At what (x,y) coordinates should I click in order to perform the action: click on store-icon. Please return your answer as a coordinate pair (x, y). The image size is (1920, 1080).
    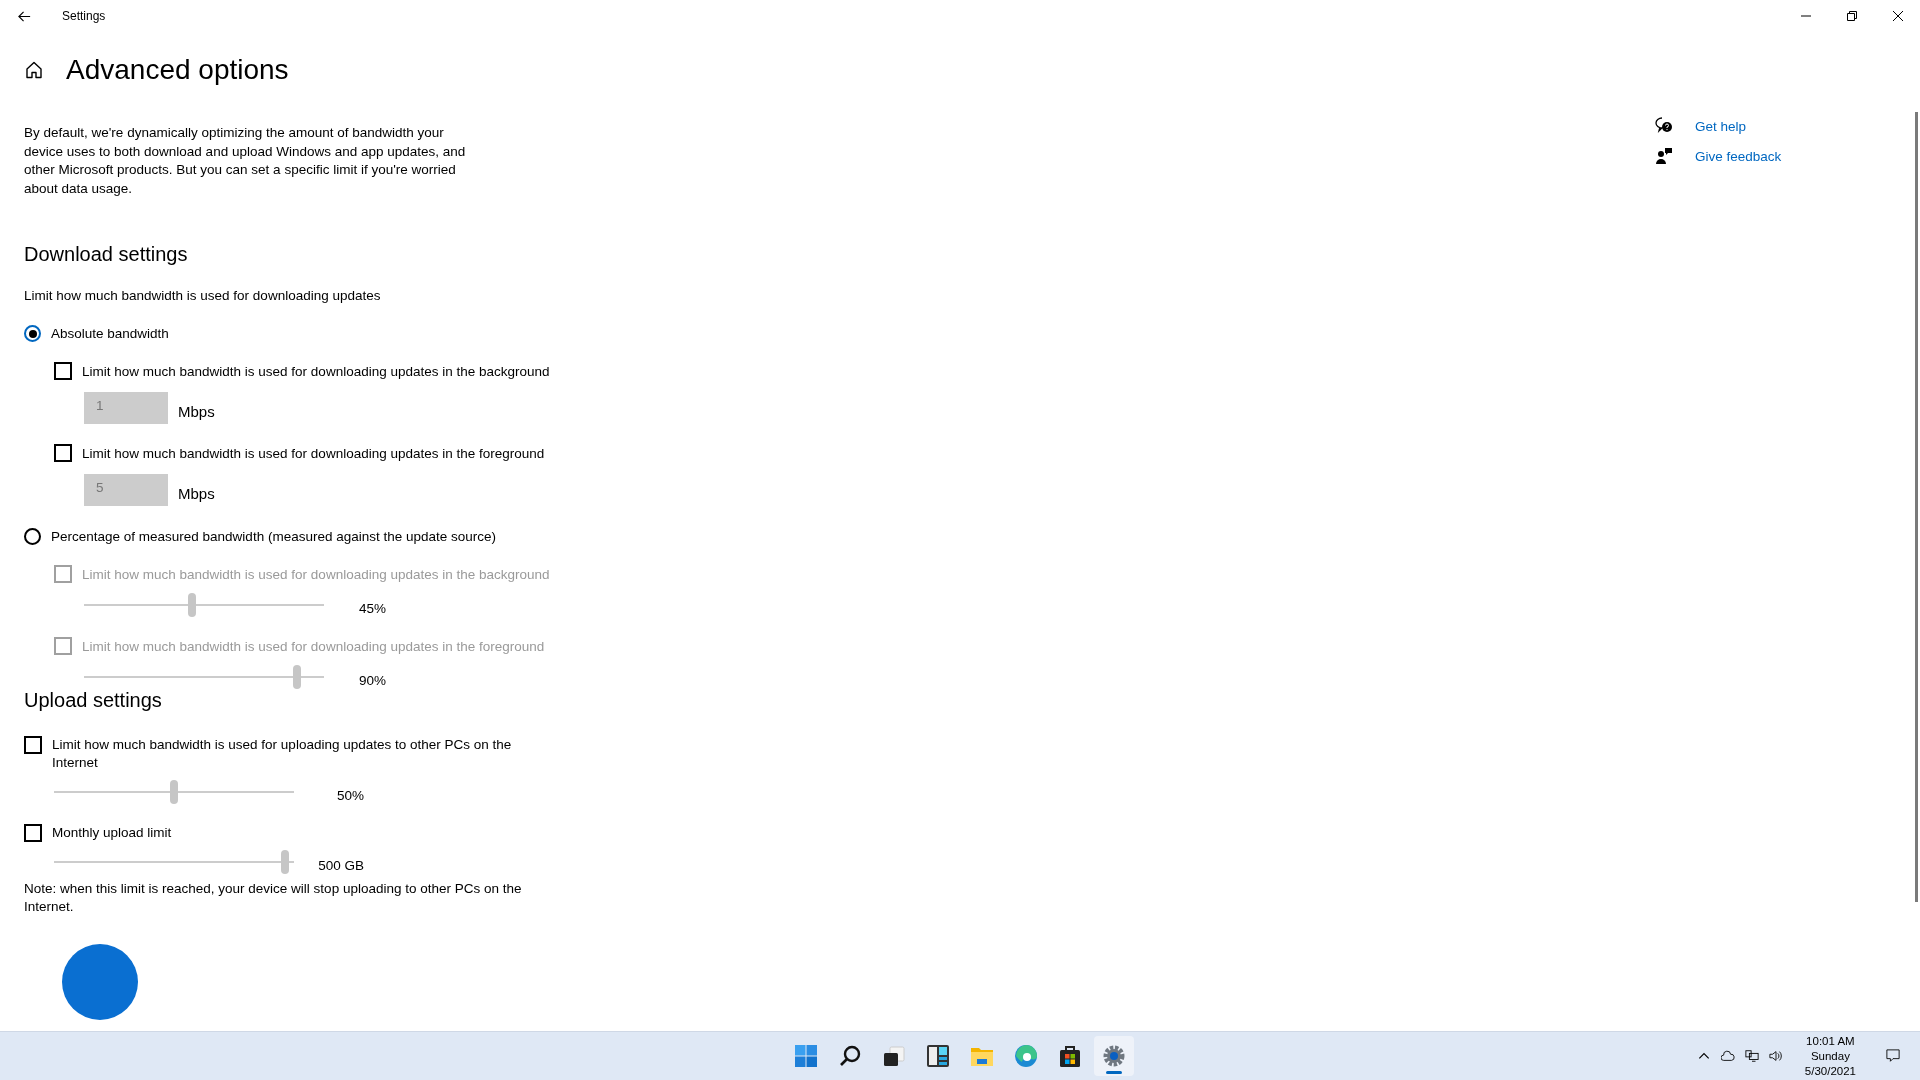
    Looking at the image, I should click on (1070, 1056).